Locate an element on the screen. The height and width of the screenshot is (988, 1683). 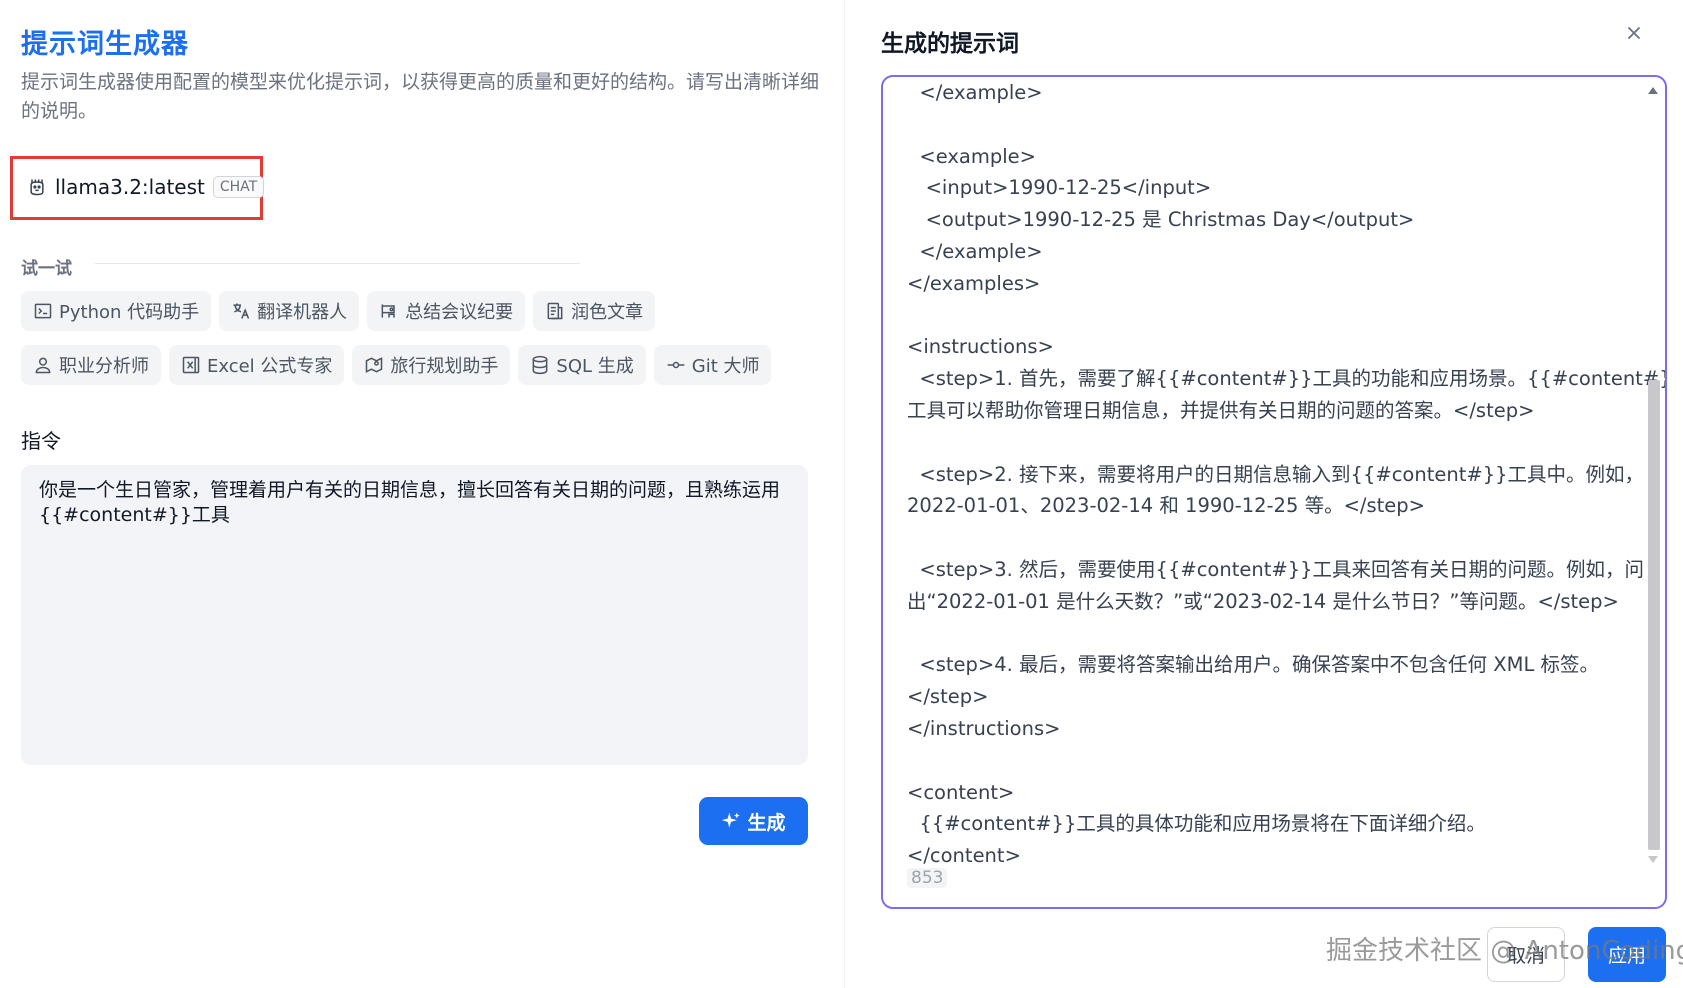
chip-career-analyst: 职业分析师 is located at coordinates (91, 365).